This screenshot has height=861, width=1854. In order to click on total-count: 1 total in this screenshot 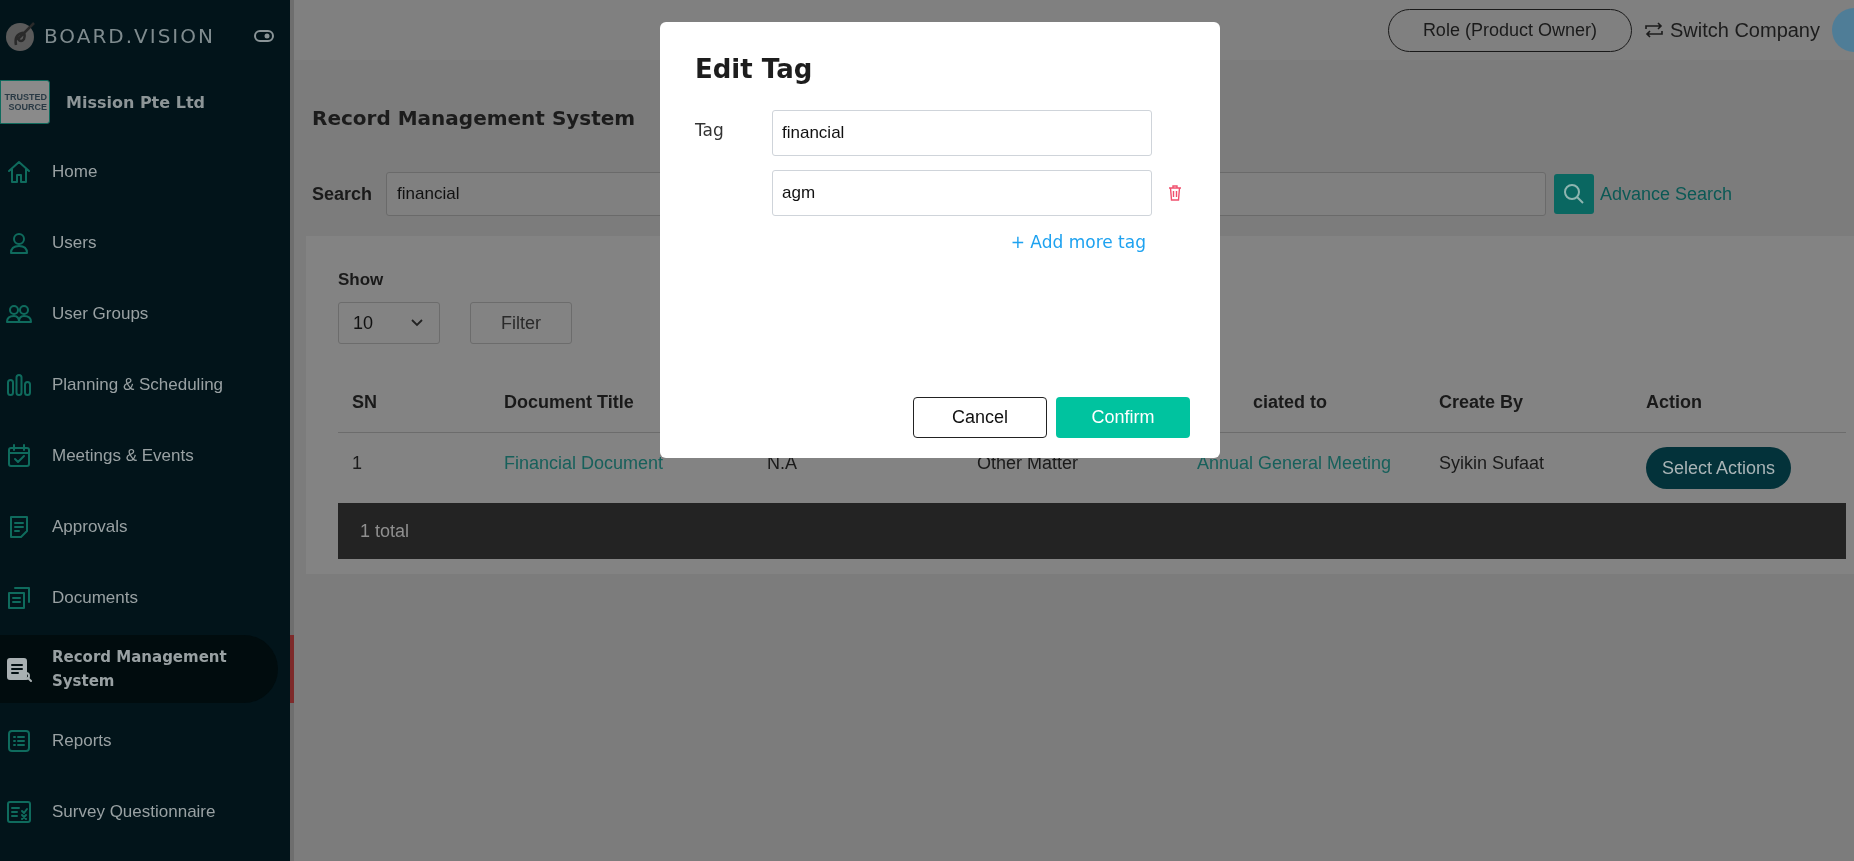, I will do `click(385, 531)`.